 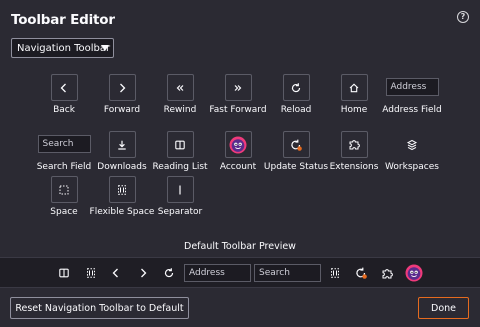 I want to click on download-icon, so click(x=122, y=144).